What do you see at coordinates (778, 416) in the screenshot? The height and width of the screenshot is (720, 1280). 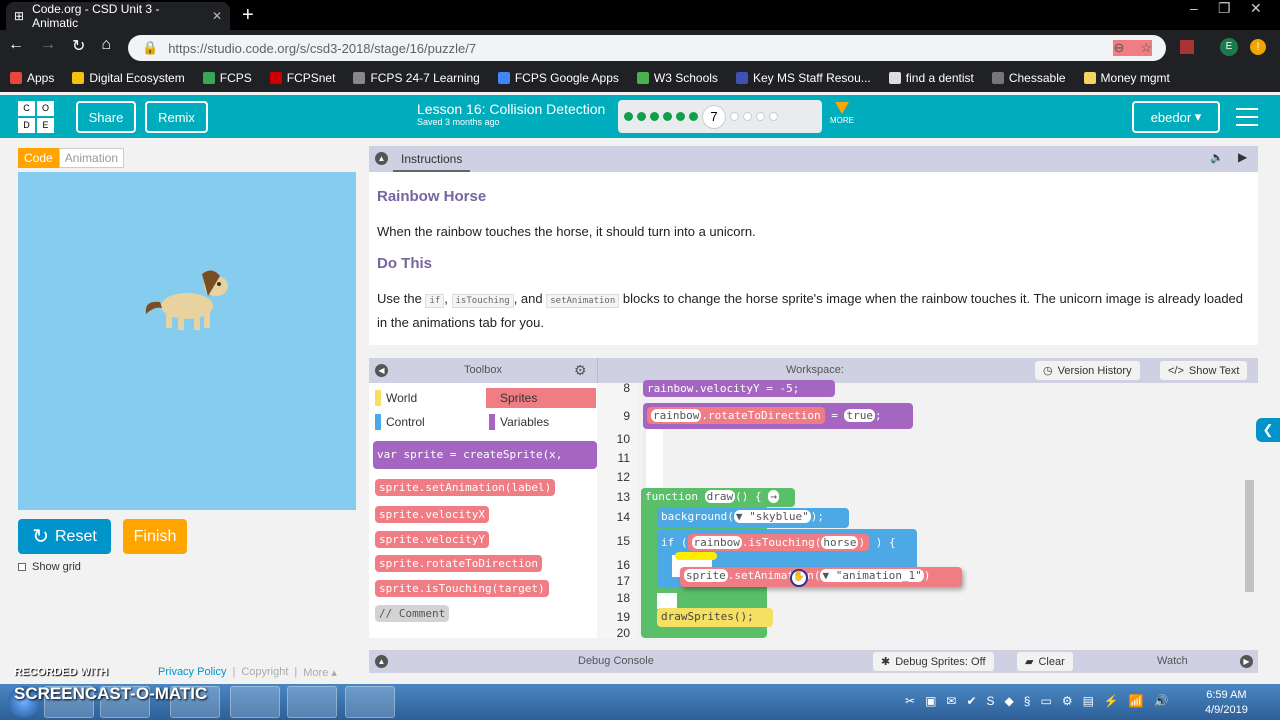 I see `code-block: rainbow .rotateToDirection = true;` at bounding box center [778, 416].